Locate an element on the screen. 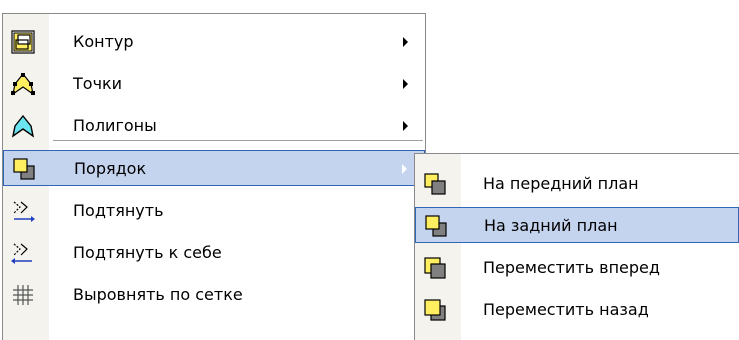 The width and height of the screenshot is (739, 340). submenu-item-label: На передний план is located at coordinates (561, 183).